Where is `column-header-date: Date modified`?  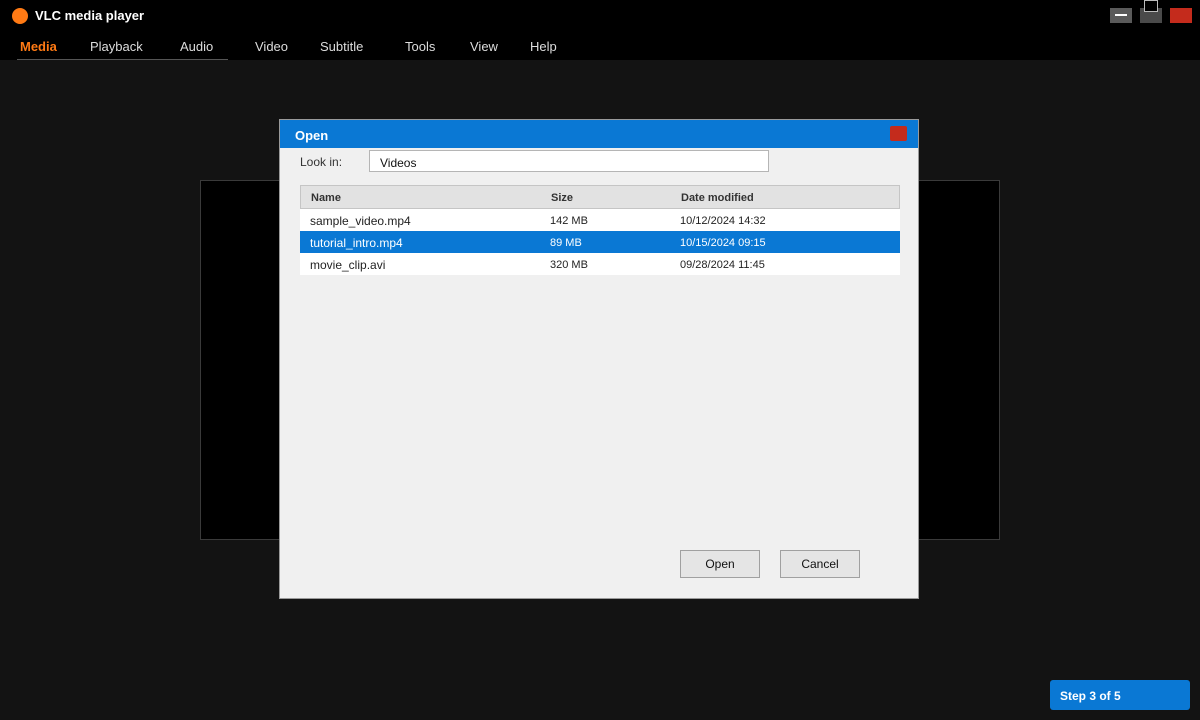 column-header-date: Date modified is located at coordinates (717, 198).